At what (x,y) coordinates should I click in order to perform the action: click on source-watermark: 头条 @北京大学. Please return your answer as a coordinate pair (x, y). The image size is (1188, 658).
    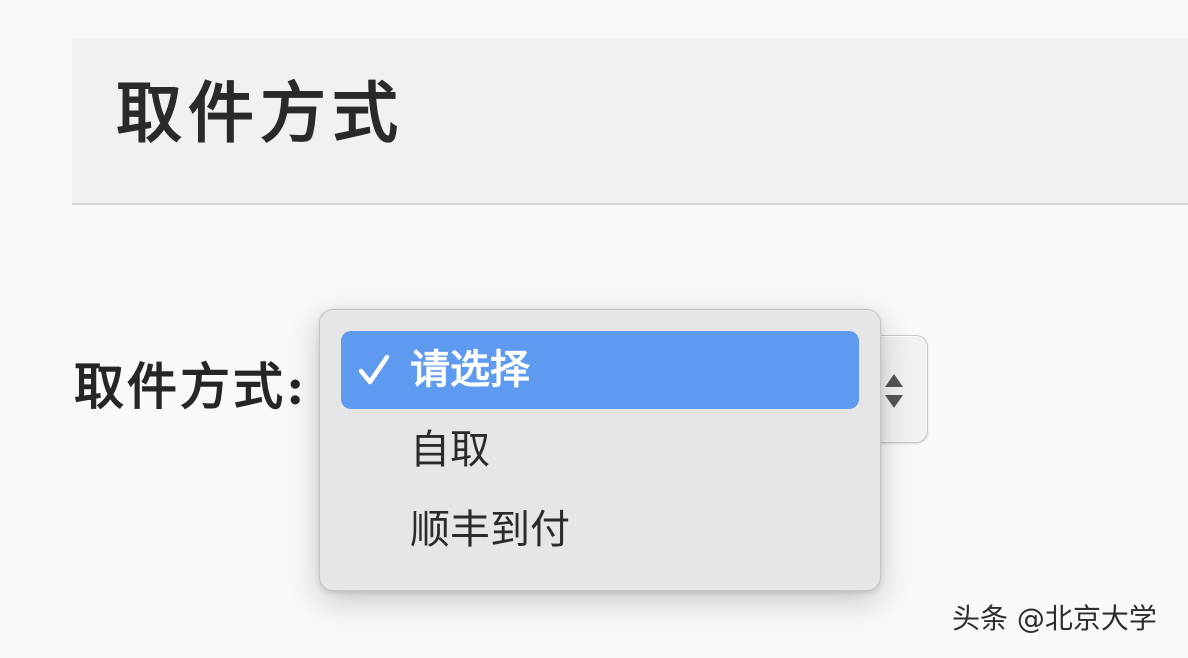
    Looking at the image, I should click on (1054, 618).